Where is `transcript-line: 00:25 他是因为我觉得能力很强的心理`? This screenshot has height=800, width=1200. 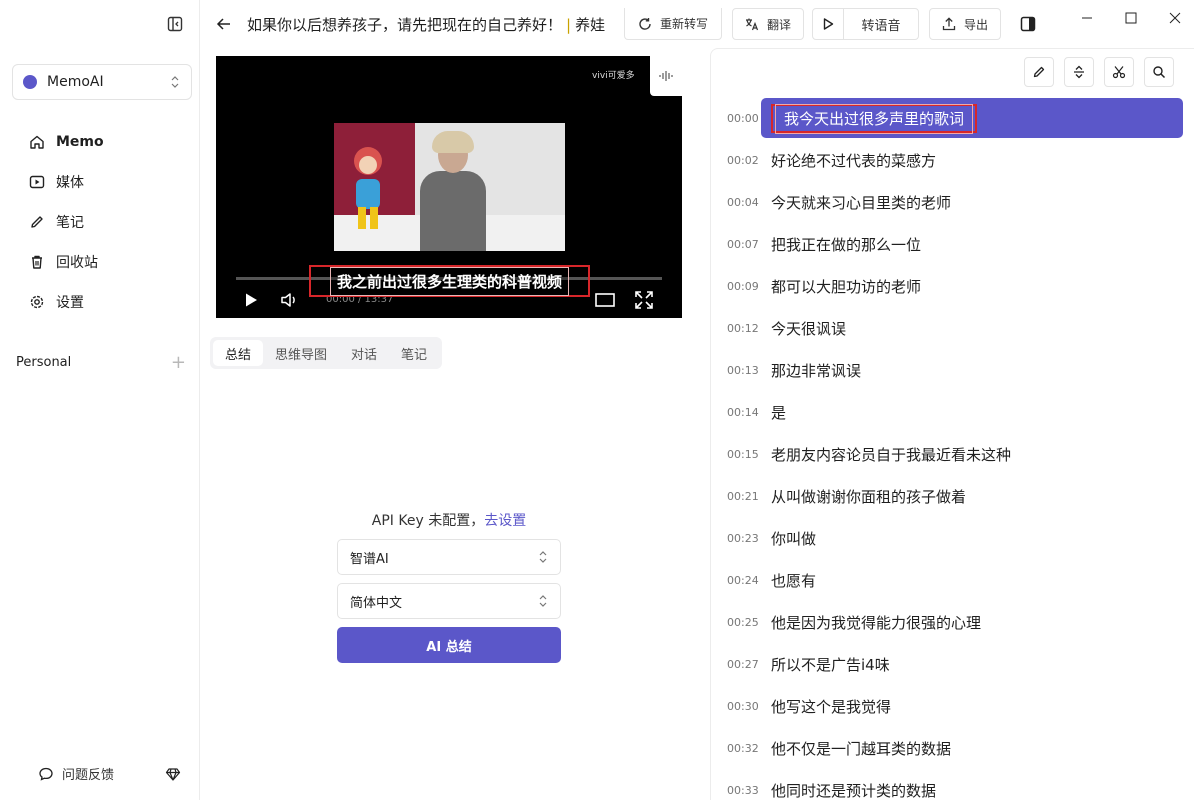 transcript-line: 00:25 他是因为我觉得能力很强的心理 is located at coordinates (952, 622).